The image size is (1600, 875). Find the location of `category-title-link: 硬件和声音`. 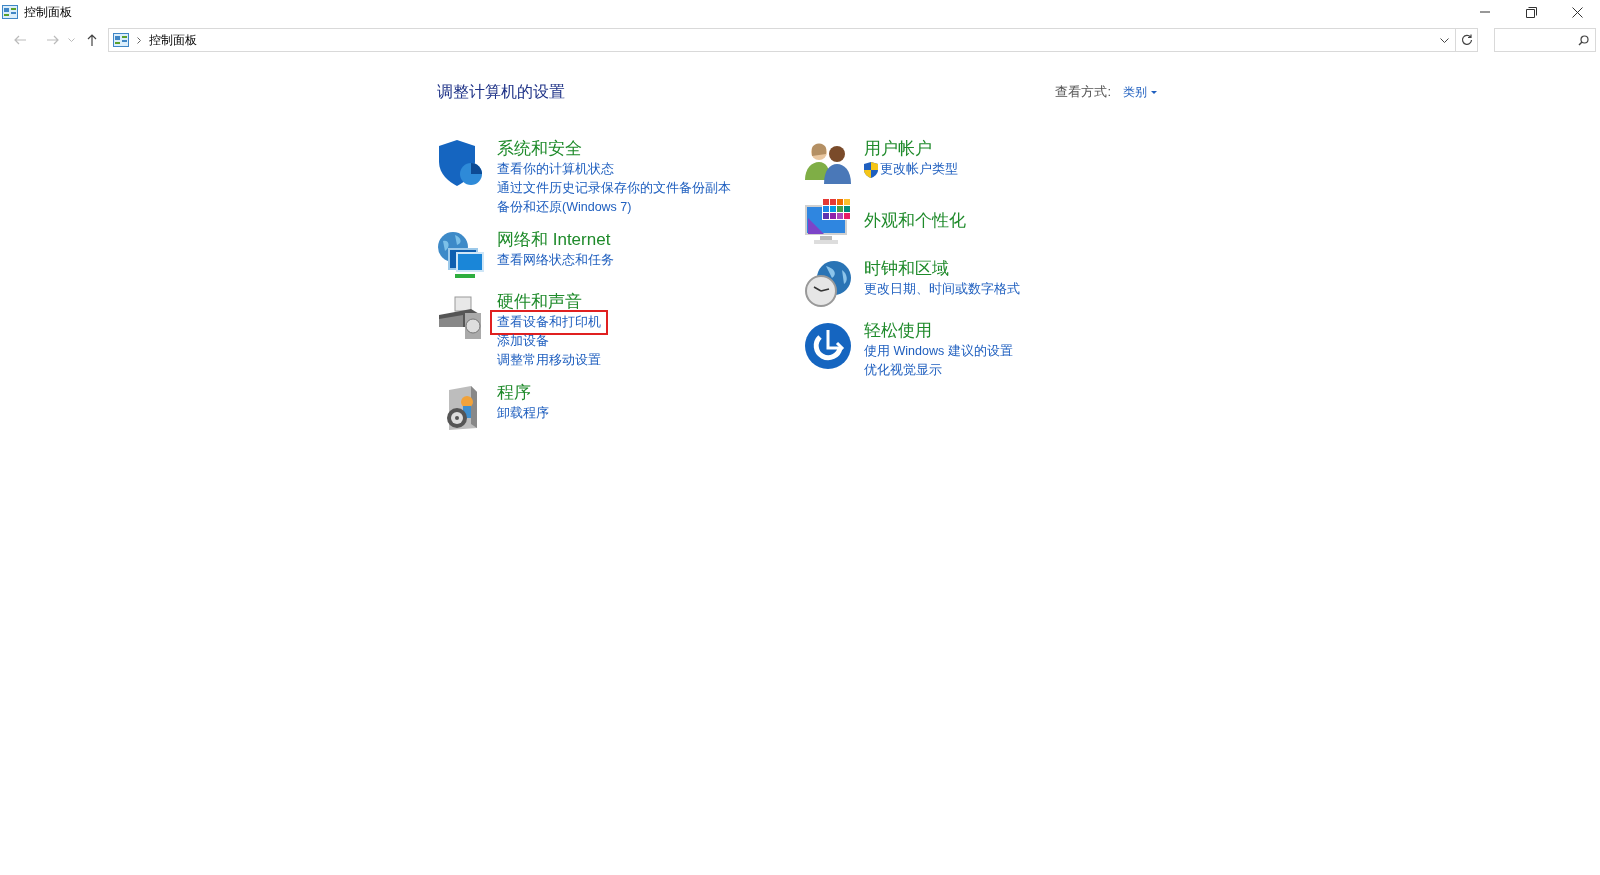

category-title-link: 硬件和声音 is located at coordinates (539, 302).